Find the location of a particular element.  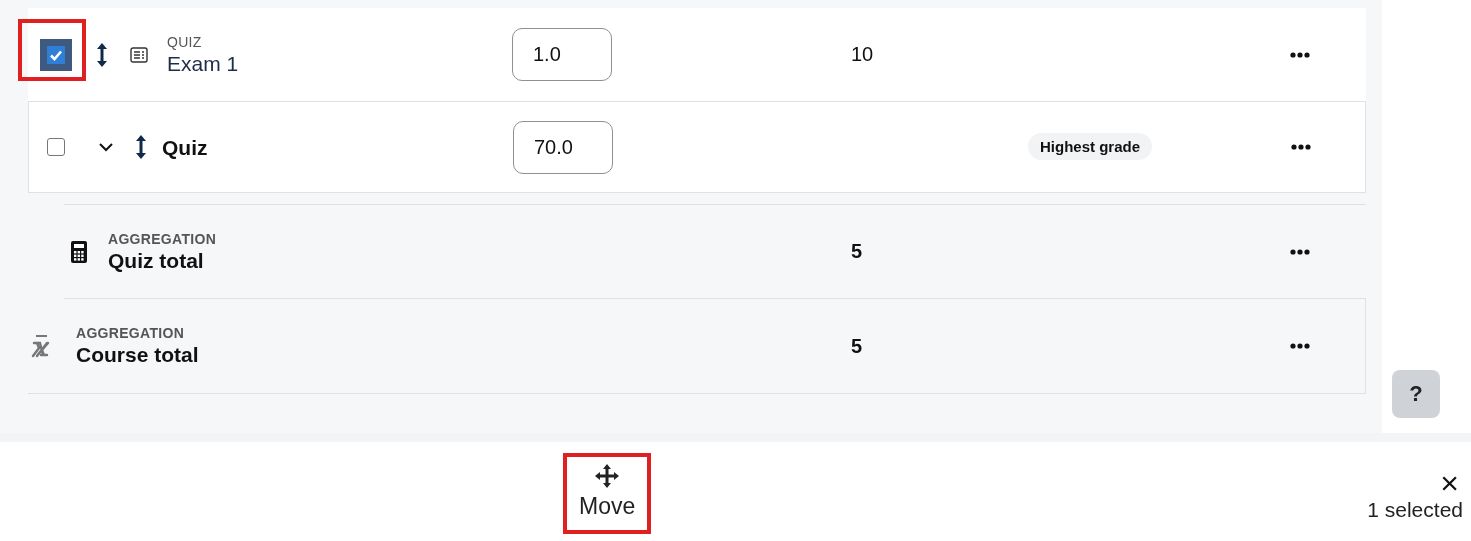

weight-field: 70.0 is located at coordinates (563, 147).